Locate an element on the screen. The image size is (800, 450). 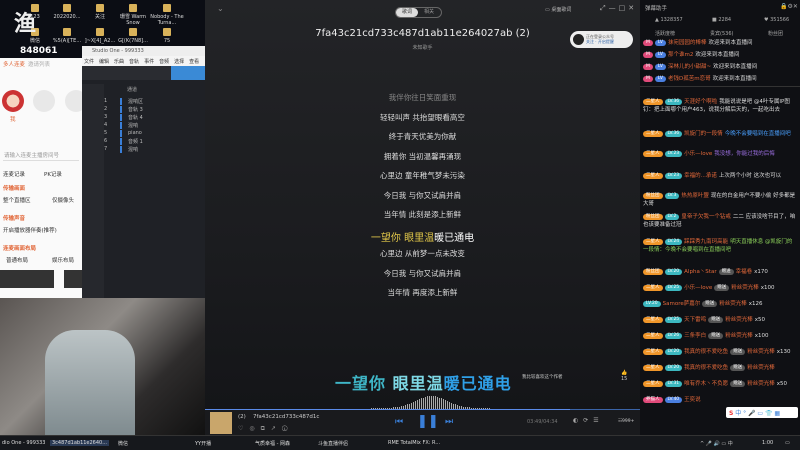
room-id-input: 请输入连麦主播房间号 is located at coordinates (41, 155).